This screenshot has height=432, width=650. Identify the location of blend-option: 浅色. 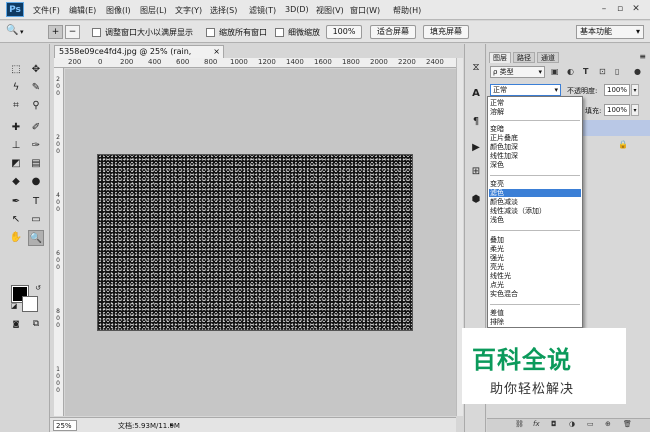
(497, 220).